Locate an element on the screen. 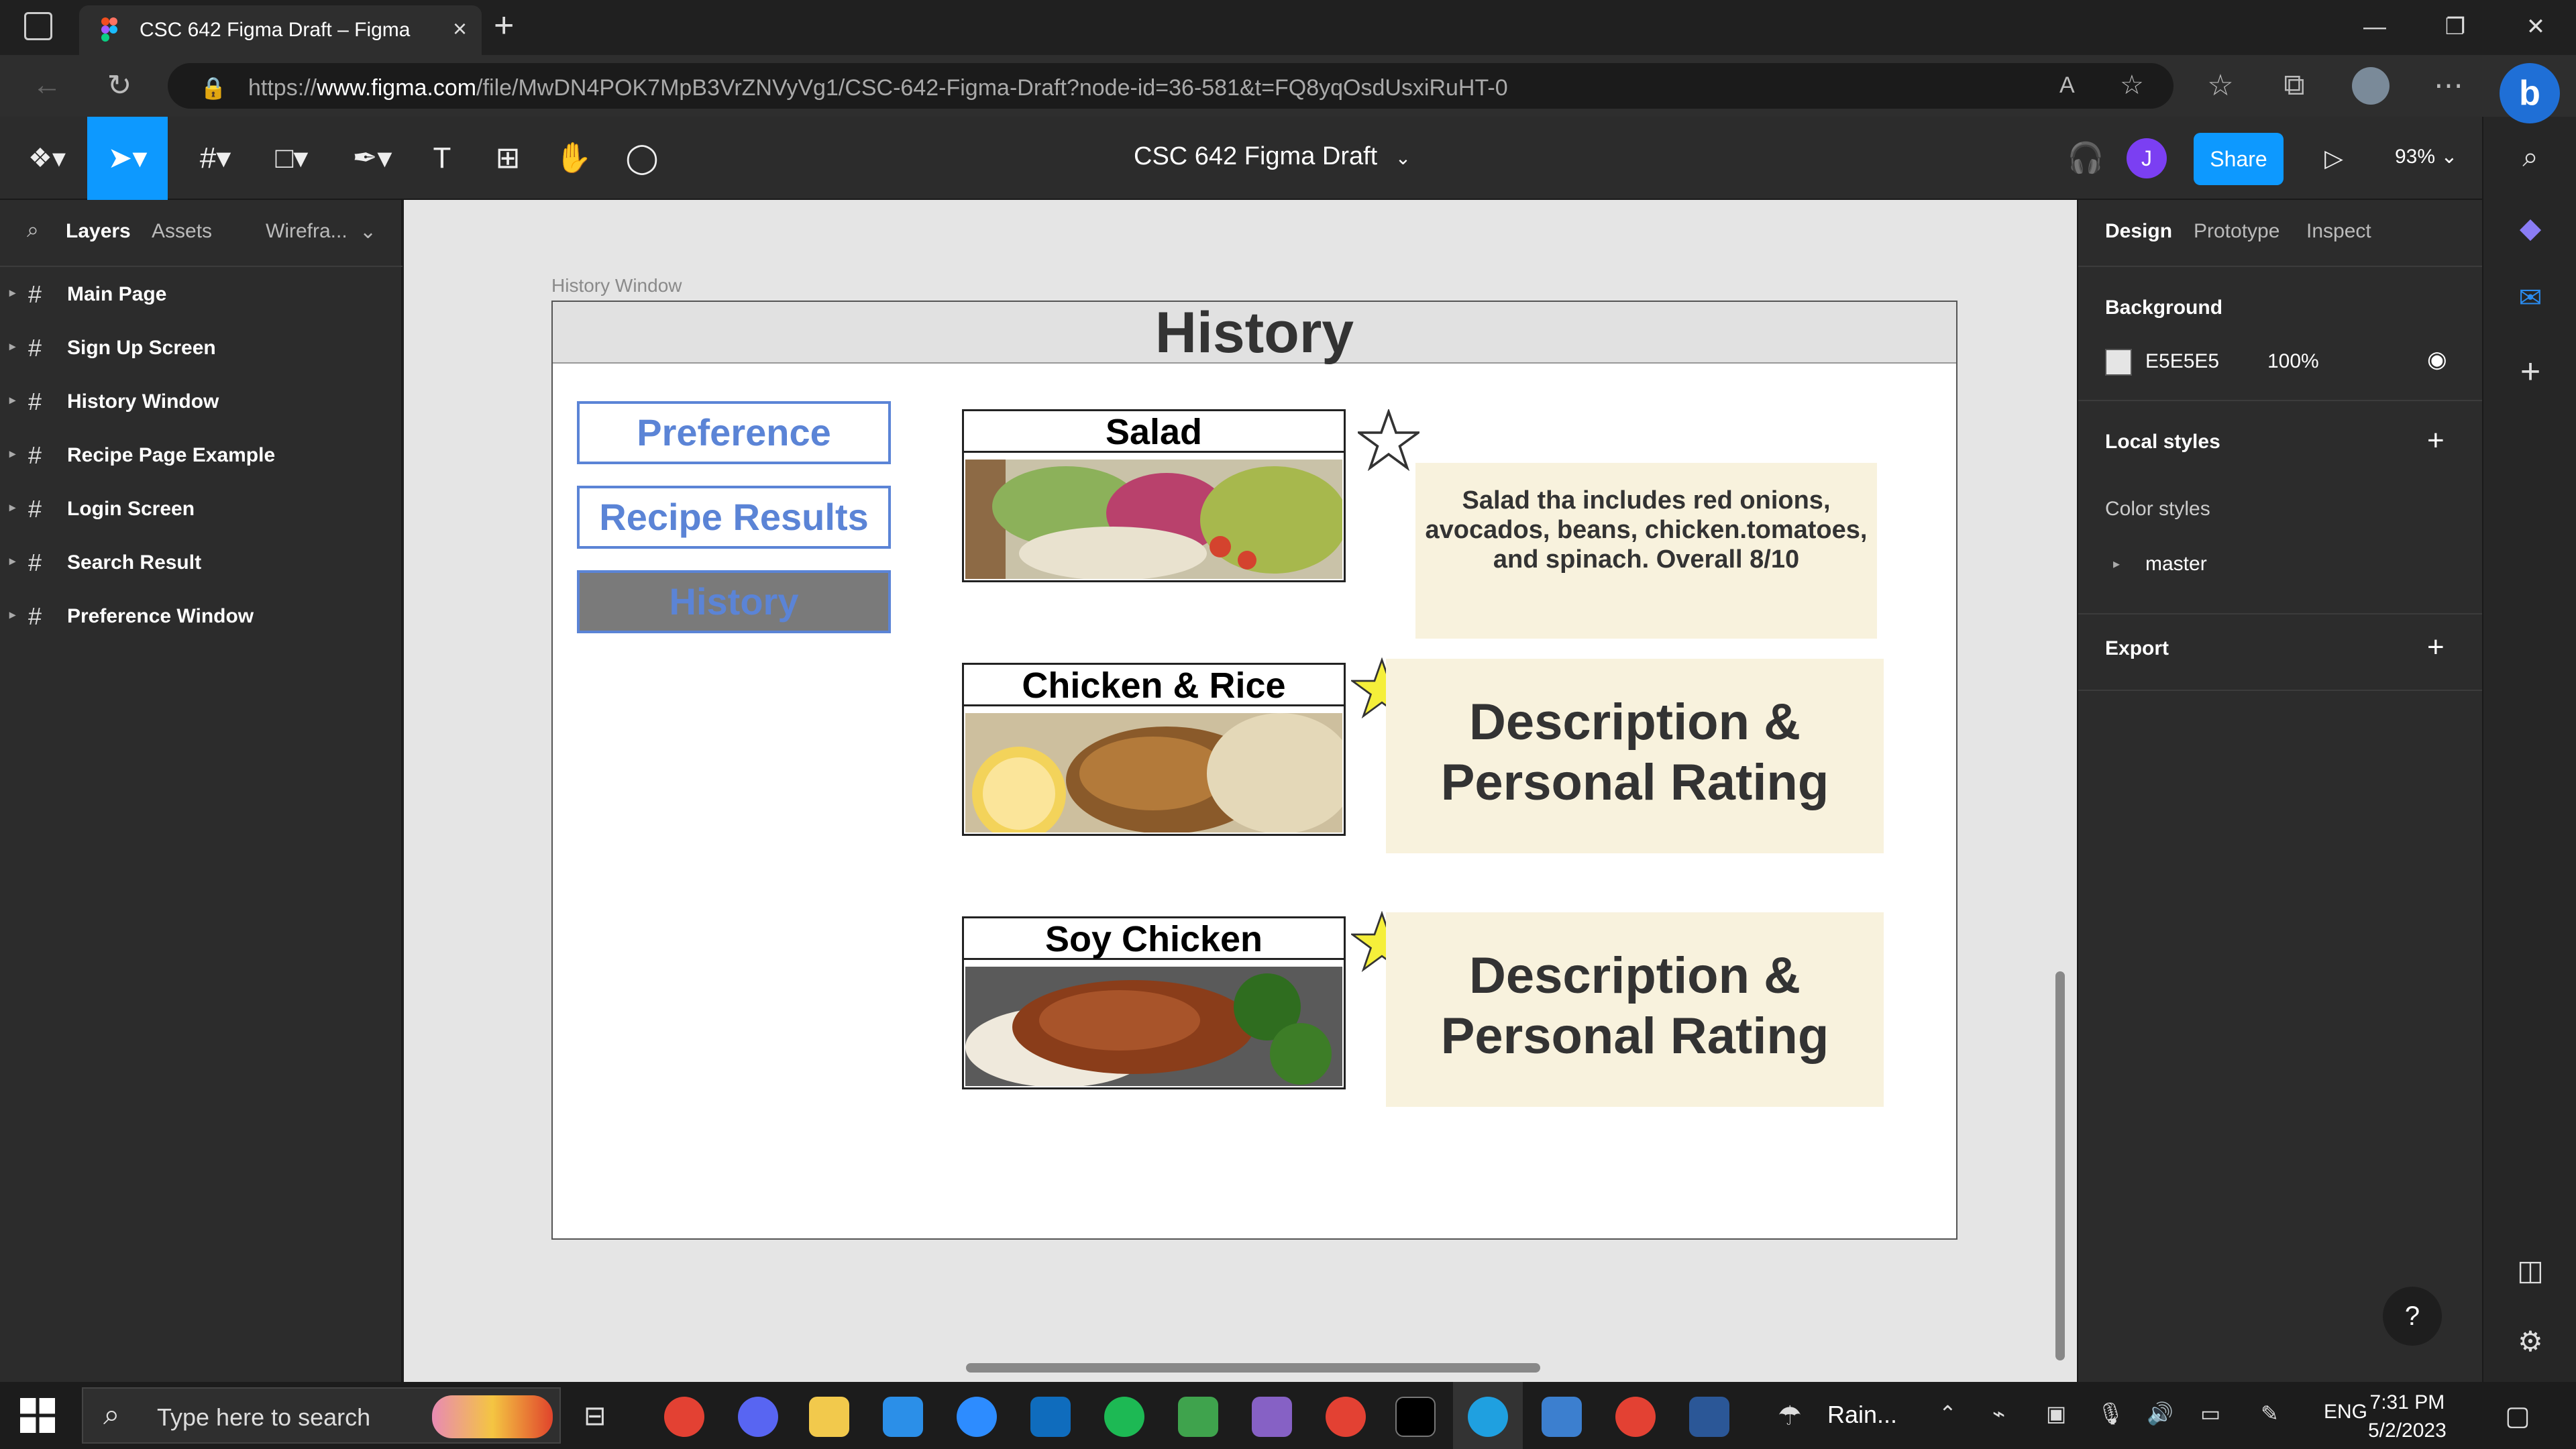 The width and height of the screenshot is (2576, 1449). outlook-icon is located at coordinates (1050, 1417).